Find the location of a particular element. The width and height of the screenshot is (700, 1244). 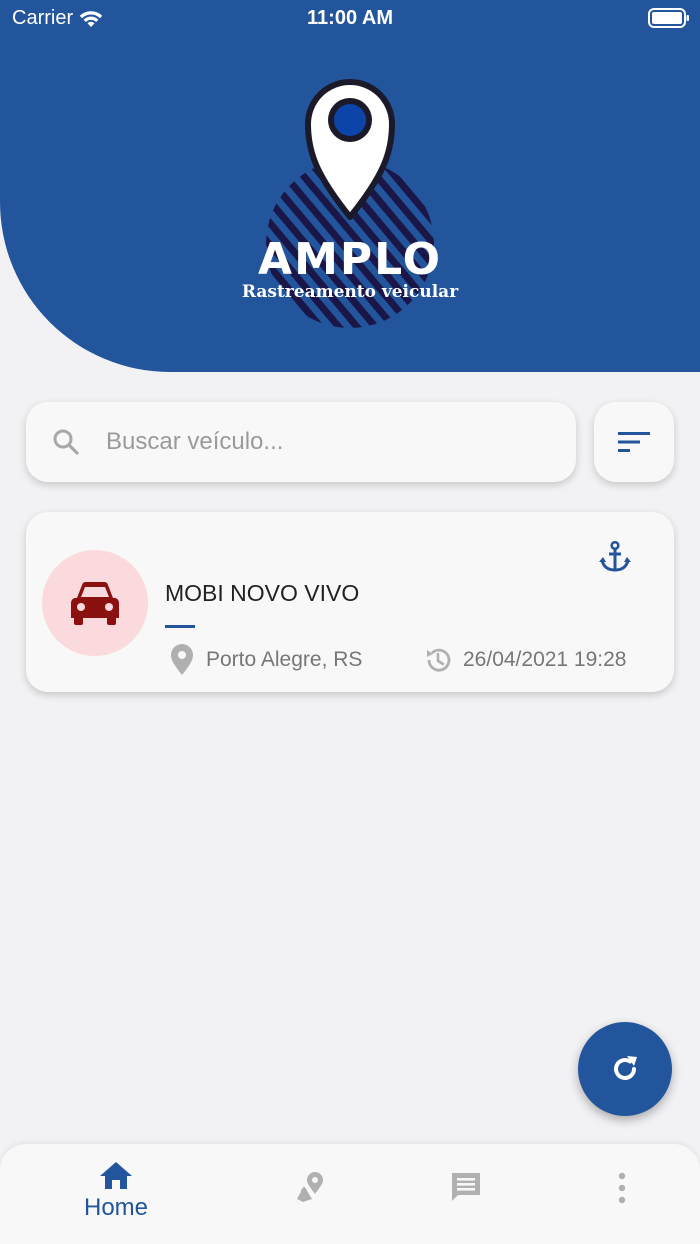

brand-name: AMPLO is located at coordinates (350, 259).